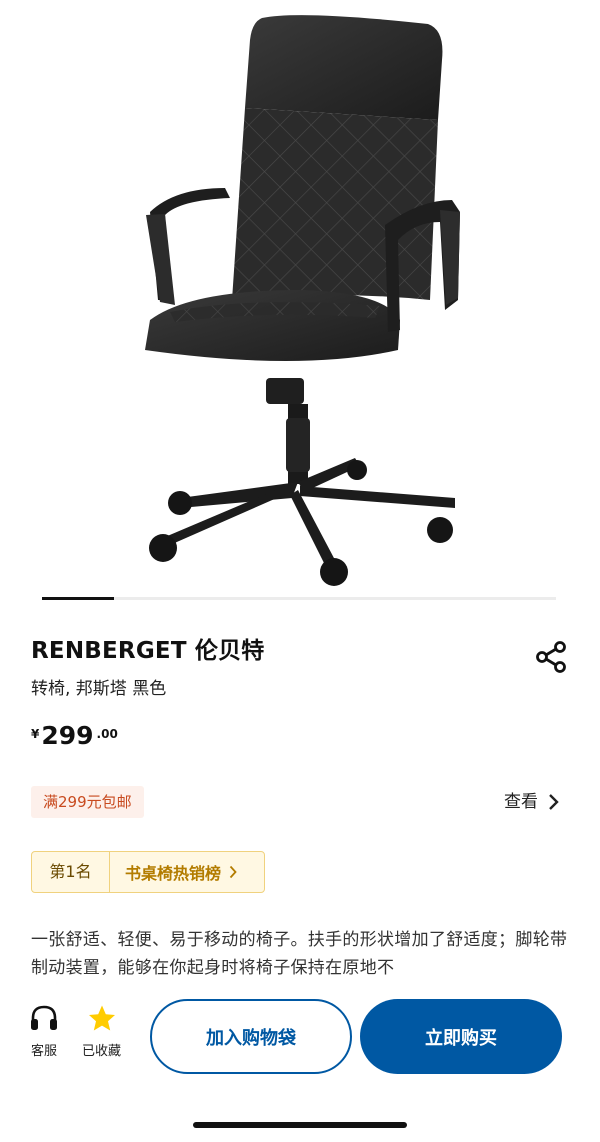 The height and width of the screenshot is (1142, 600). Describe the element at coordinates (299, 598) in the screenshot. I see `gallery-progress-track` at that location.